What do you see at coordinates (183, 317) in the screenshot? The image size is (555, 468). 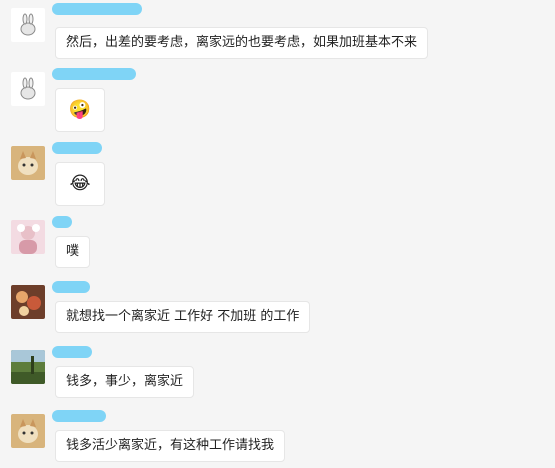 I see `message-bubble: 就想找一个离家近 工作好 不加班 的工作` at bounding box center [183, 317].